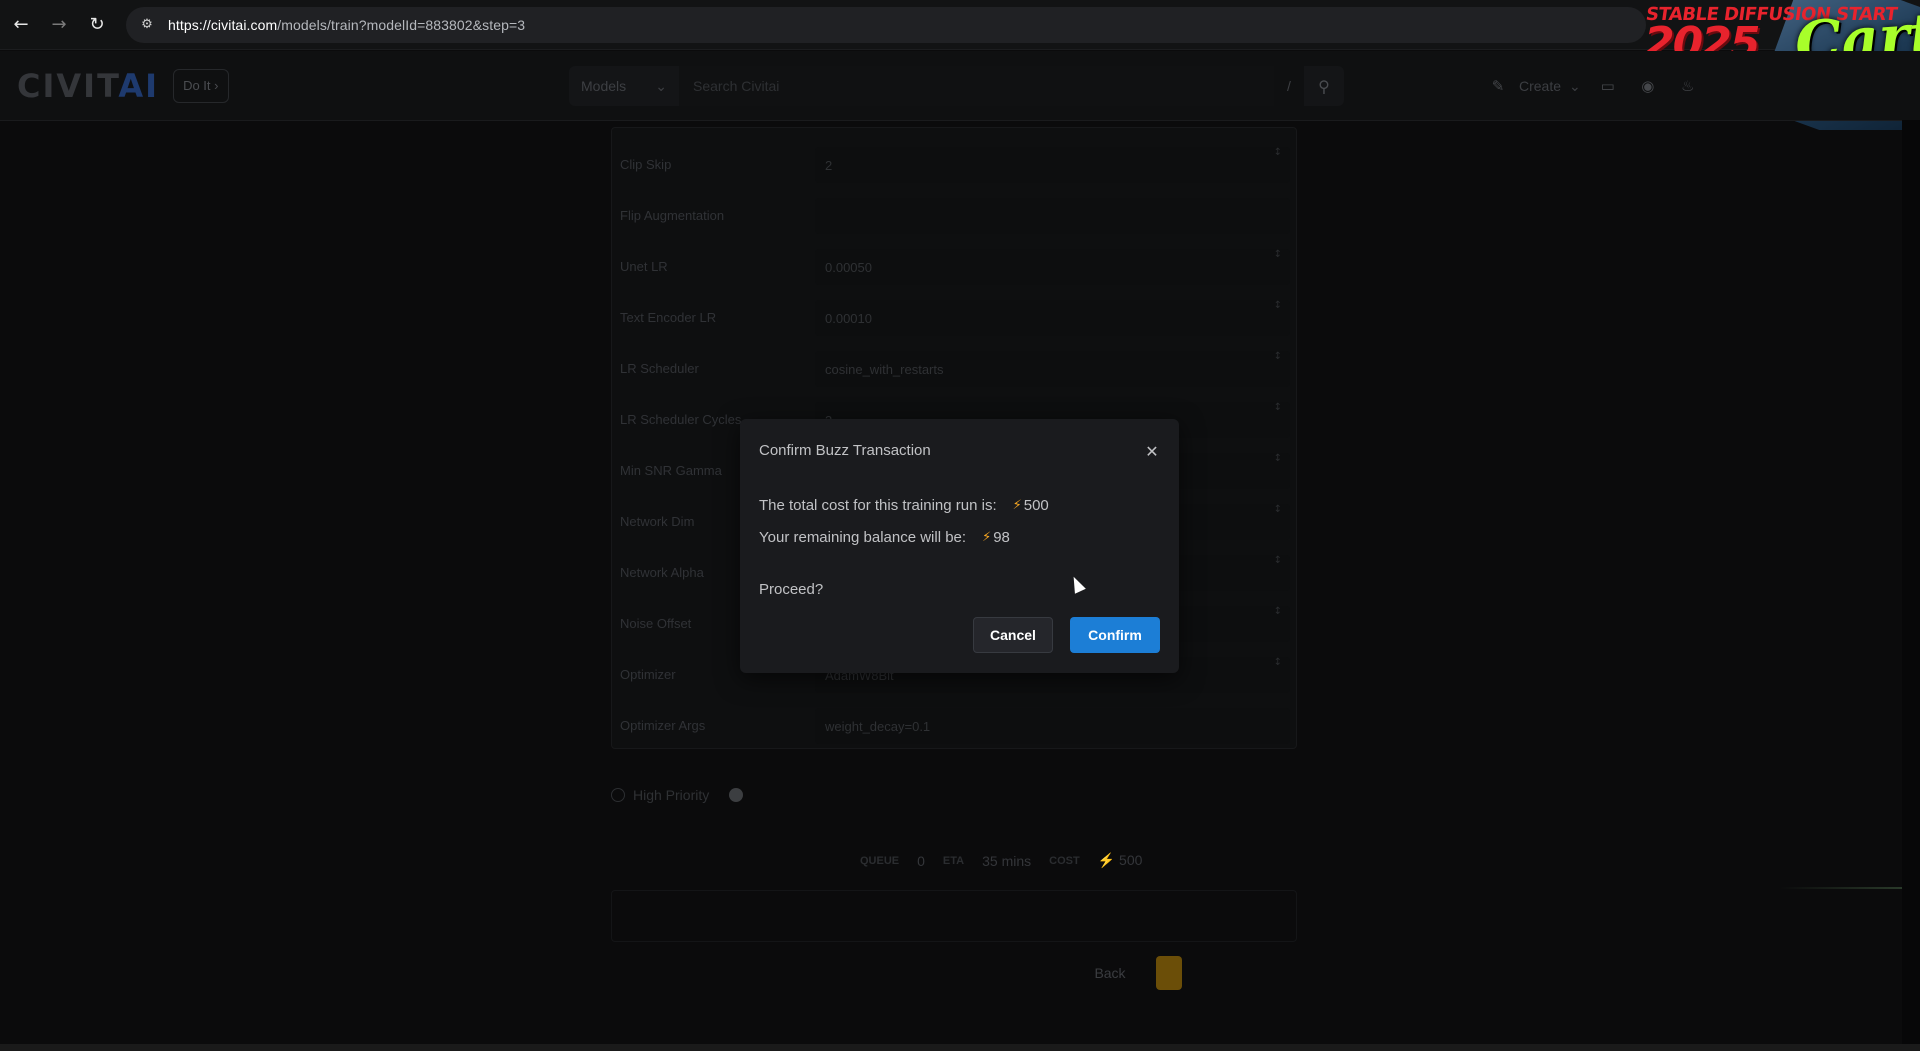 This screenshot has height=1051, width=1920. Describe the element at coordinates (878, 505) in the screenshot. I see `total-cost-text: The total cost for this training run is:` at that location.